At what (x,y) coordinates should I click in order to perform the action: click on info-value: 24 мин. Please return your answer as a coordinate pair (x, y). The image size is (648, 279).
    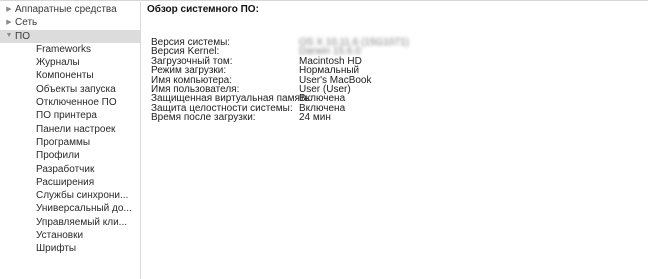
    Looking at the image, I should click on (315, 118).